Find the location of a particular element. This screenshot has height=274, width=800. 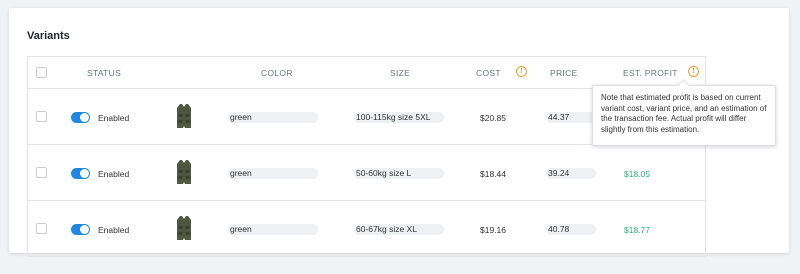

header-cost: COST is located at coordinates (488, 73).